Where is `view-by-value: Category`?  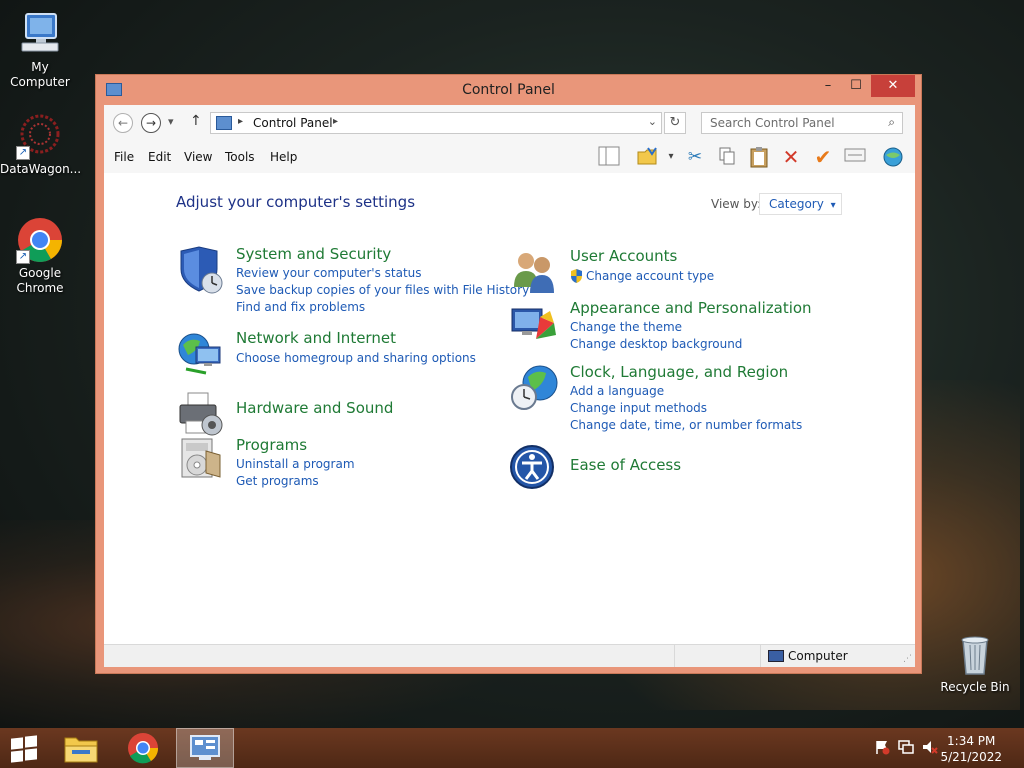
view-by-value: Category is located at coordinates (796, 204).